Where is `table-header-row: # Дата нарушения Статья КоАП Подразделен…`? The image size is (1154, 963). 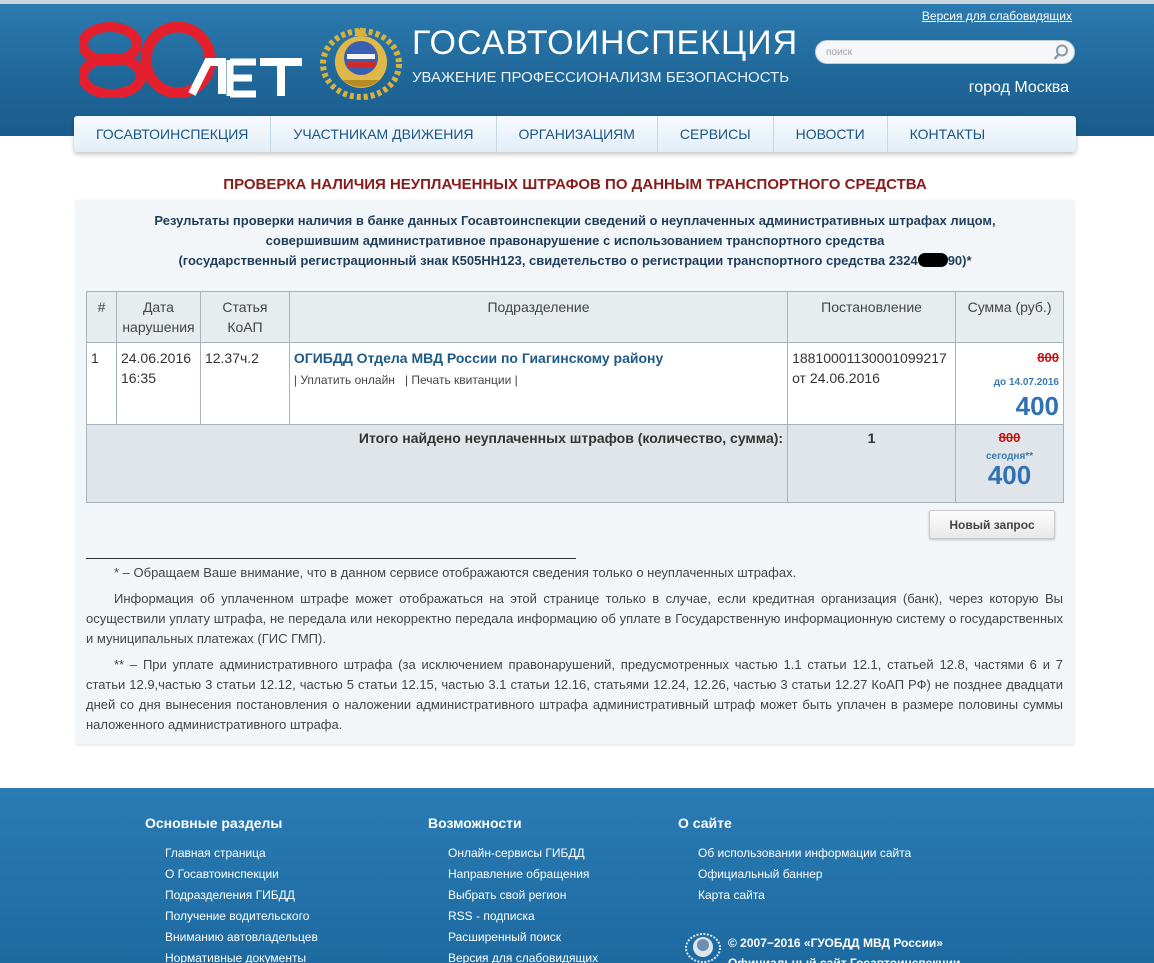
table-header-row: # Дата нарушения Статья КоАП Подразделен… is located at coordinates (575, 317).